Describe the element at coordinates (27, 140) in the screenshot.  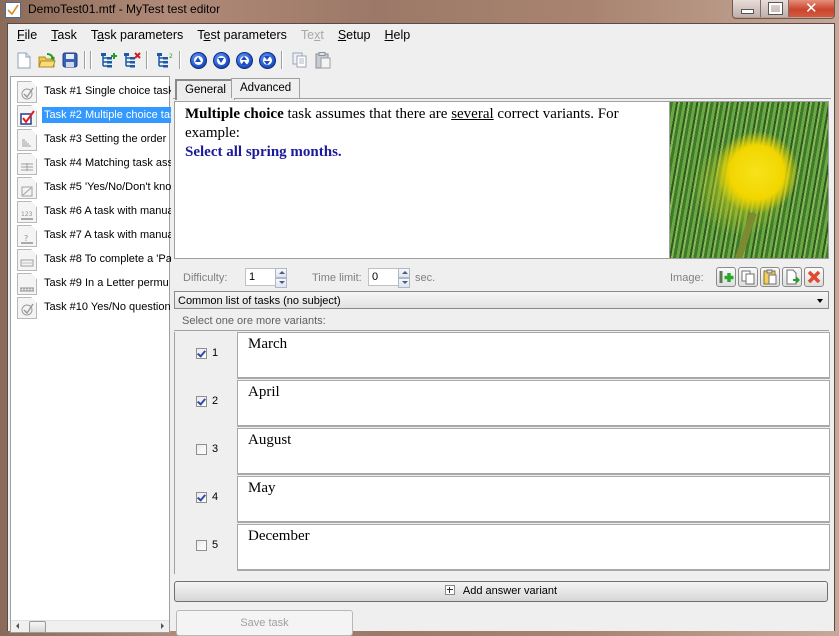
I see `order-task-icon` at that location.